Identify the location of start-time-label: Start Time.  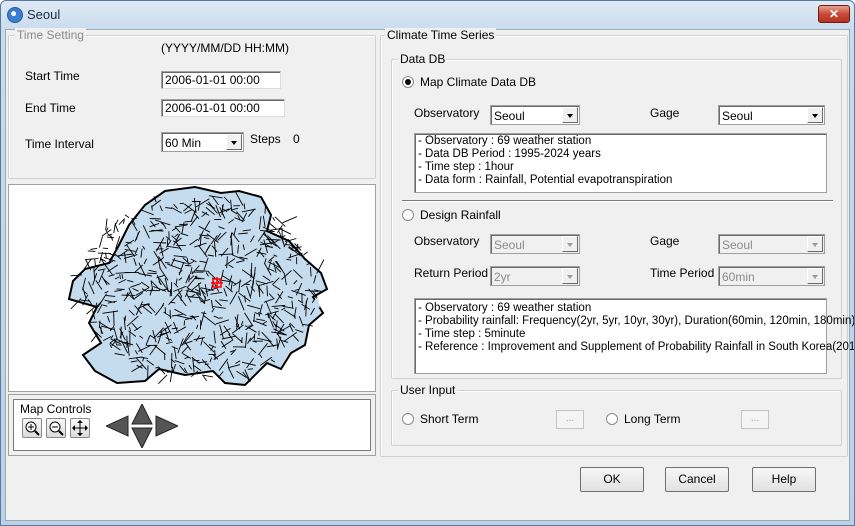
(52, 76).